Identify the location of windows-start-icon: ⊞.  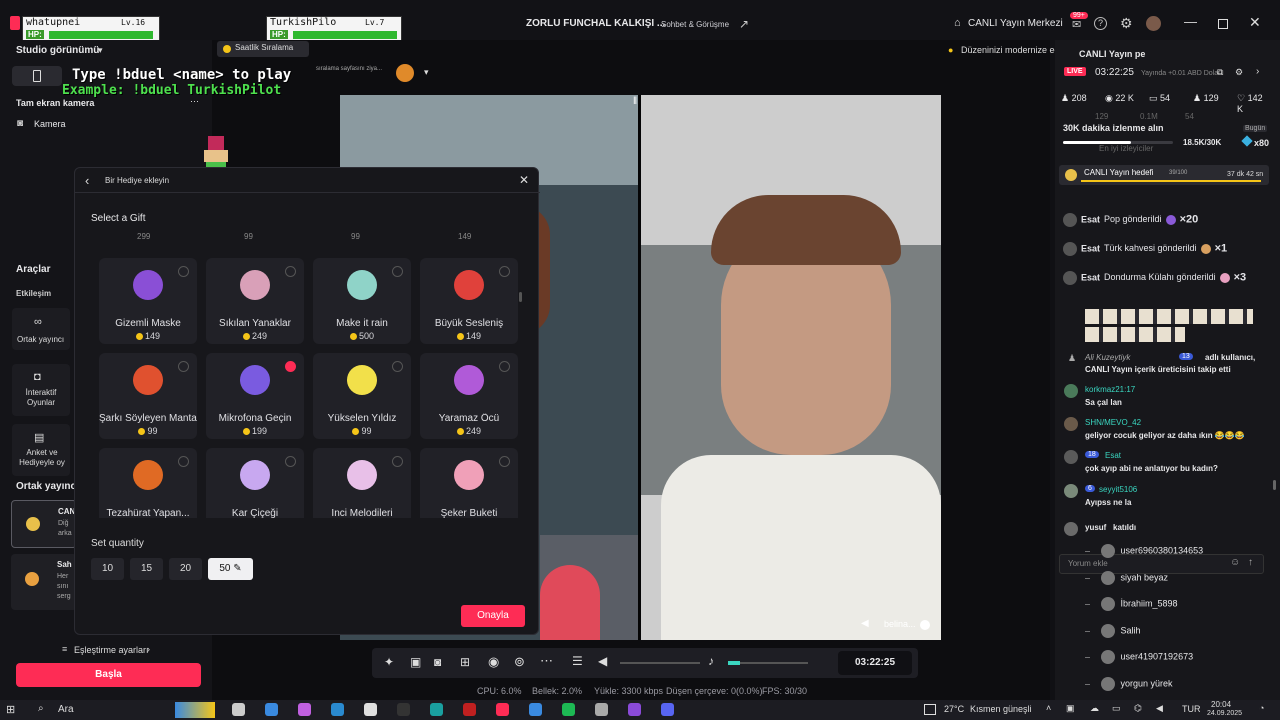
(10, 709).